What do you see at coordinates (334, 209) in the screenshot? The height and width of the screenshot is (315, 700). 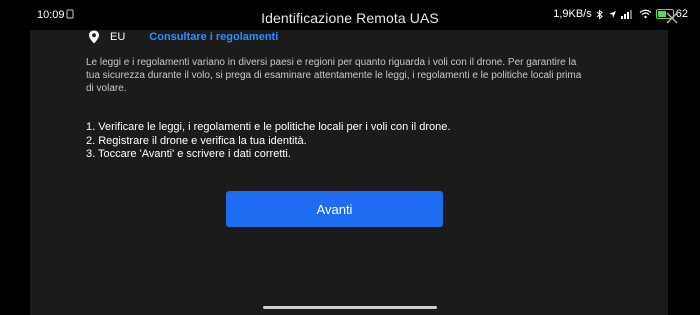 I see `avanti-button: Avanti` at bounding box center [334, 209].